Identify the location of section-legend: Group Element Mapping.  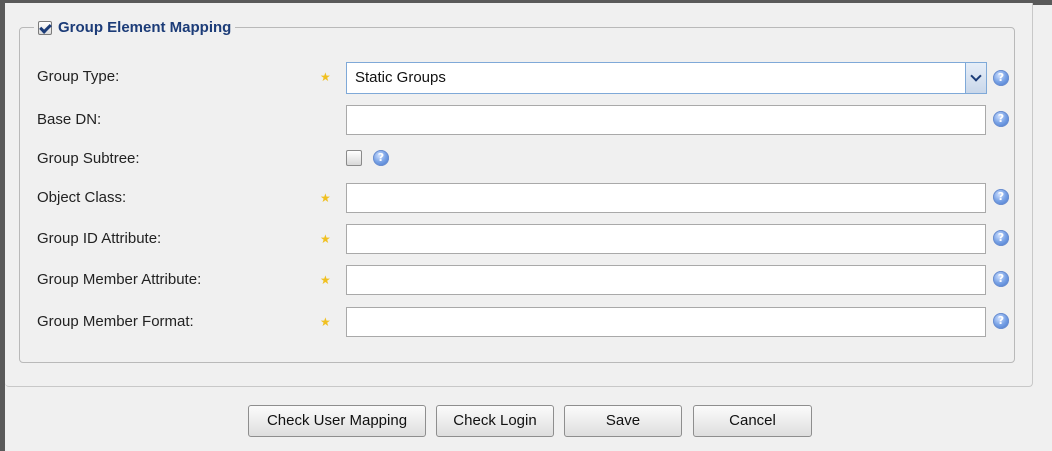
(134, 27).